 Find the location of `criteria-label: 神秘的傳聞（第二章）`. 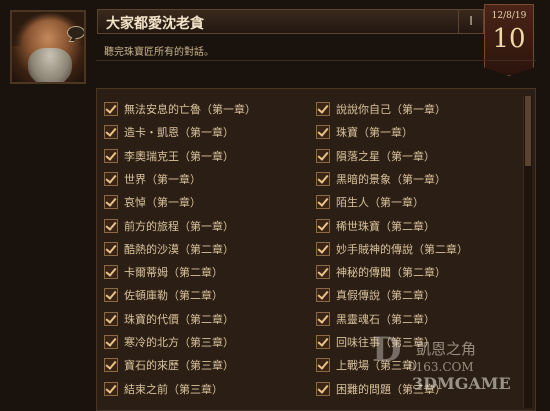

criteria-label: 神秘的傳聞（第二章） is located at coordinates (391, 273).